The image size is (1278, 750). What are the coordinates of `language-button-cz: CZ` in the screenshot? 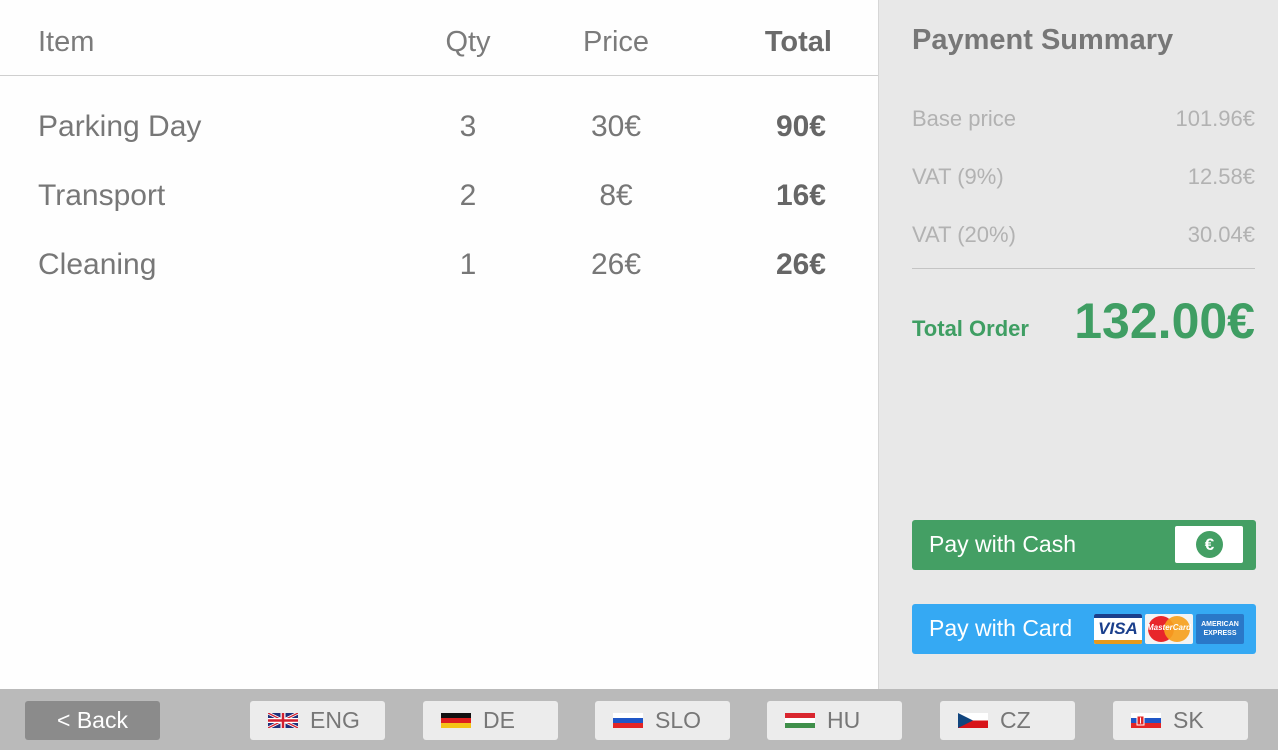 It's located at (1007, 720).